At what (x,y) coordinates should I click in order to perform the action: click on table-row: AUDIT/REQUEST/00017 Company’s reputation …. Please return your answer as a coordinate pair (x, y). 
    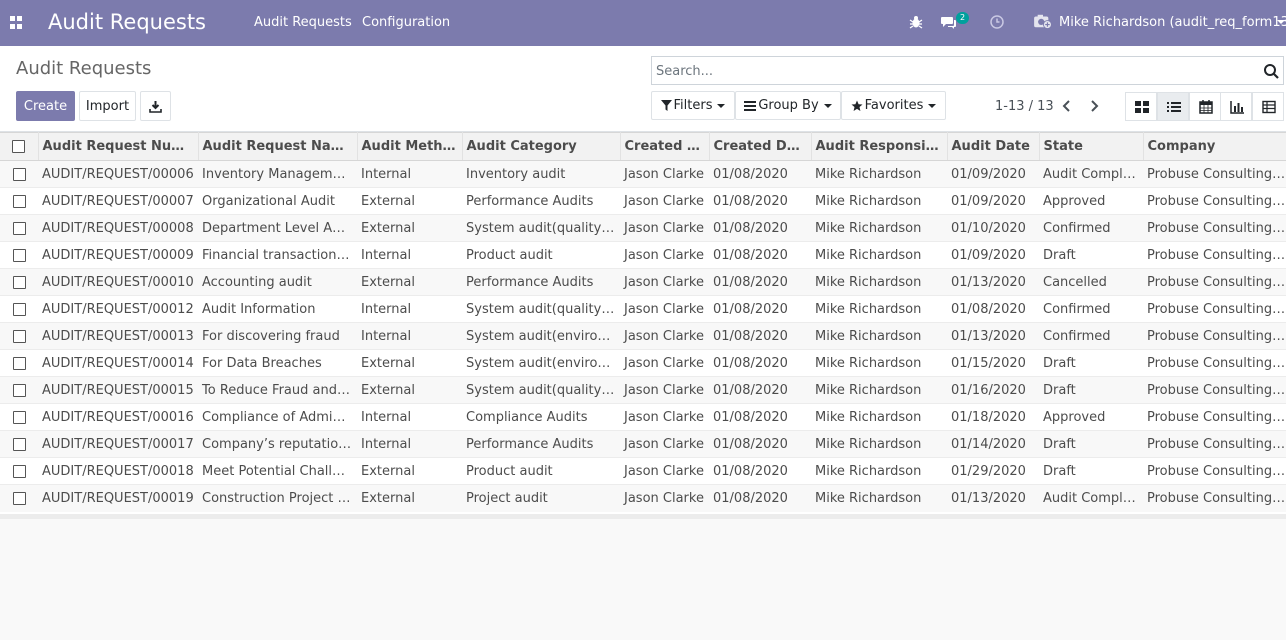
    Looking at the image, I should click on (643, 444).